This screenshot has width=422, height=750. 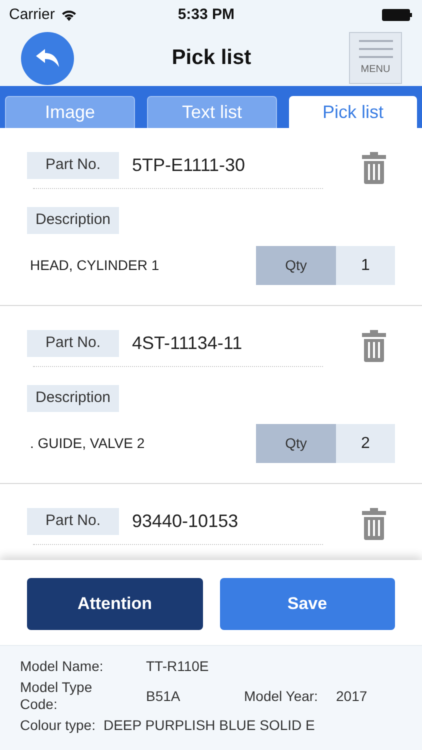 I want to click on tab: Text list, so click(x=212, y=112).